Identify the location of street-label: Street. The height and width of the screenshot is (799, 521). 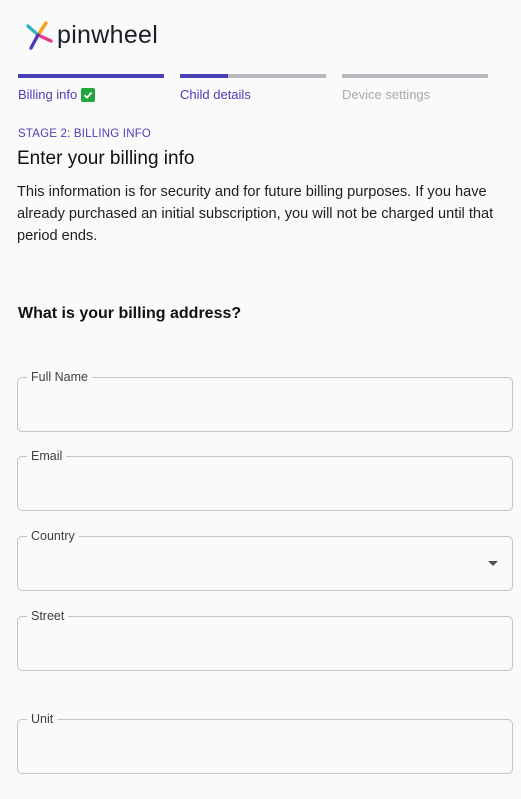
(48, 616).